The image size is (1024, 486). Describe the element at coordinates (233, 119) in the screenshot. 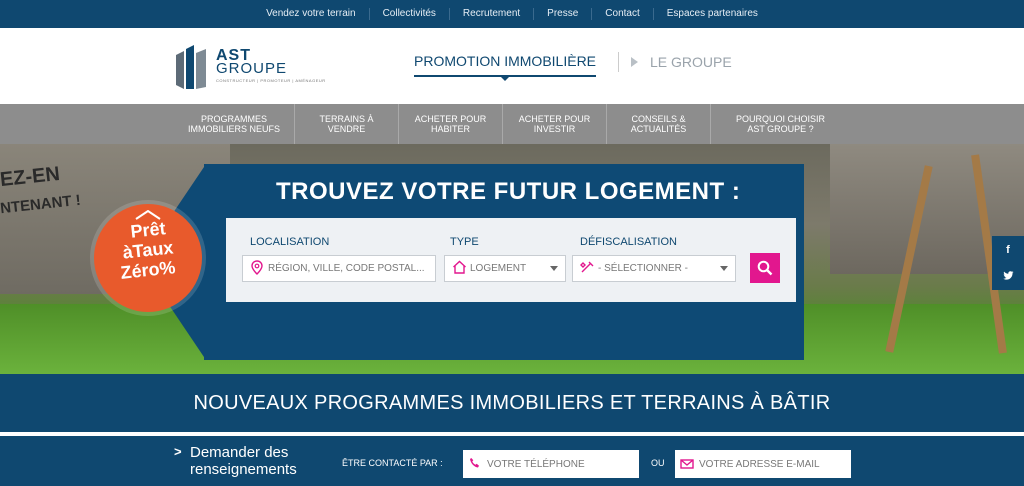

I see `subnav-line: PROGRAMMES` at that location.